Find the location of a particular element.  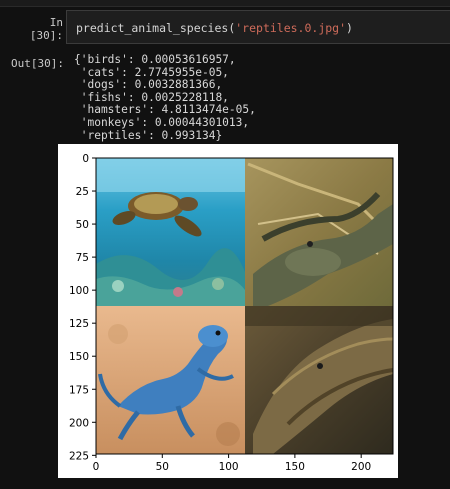

y-axis: 0 25 50 75 100 125 150 175 200 225 is located at coordinates (82, 307).